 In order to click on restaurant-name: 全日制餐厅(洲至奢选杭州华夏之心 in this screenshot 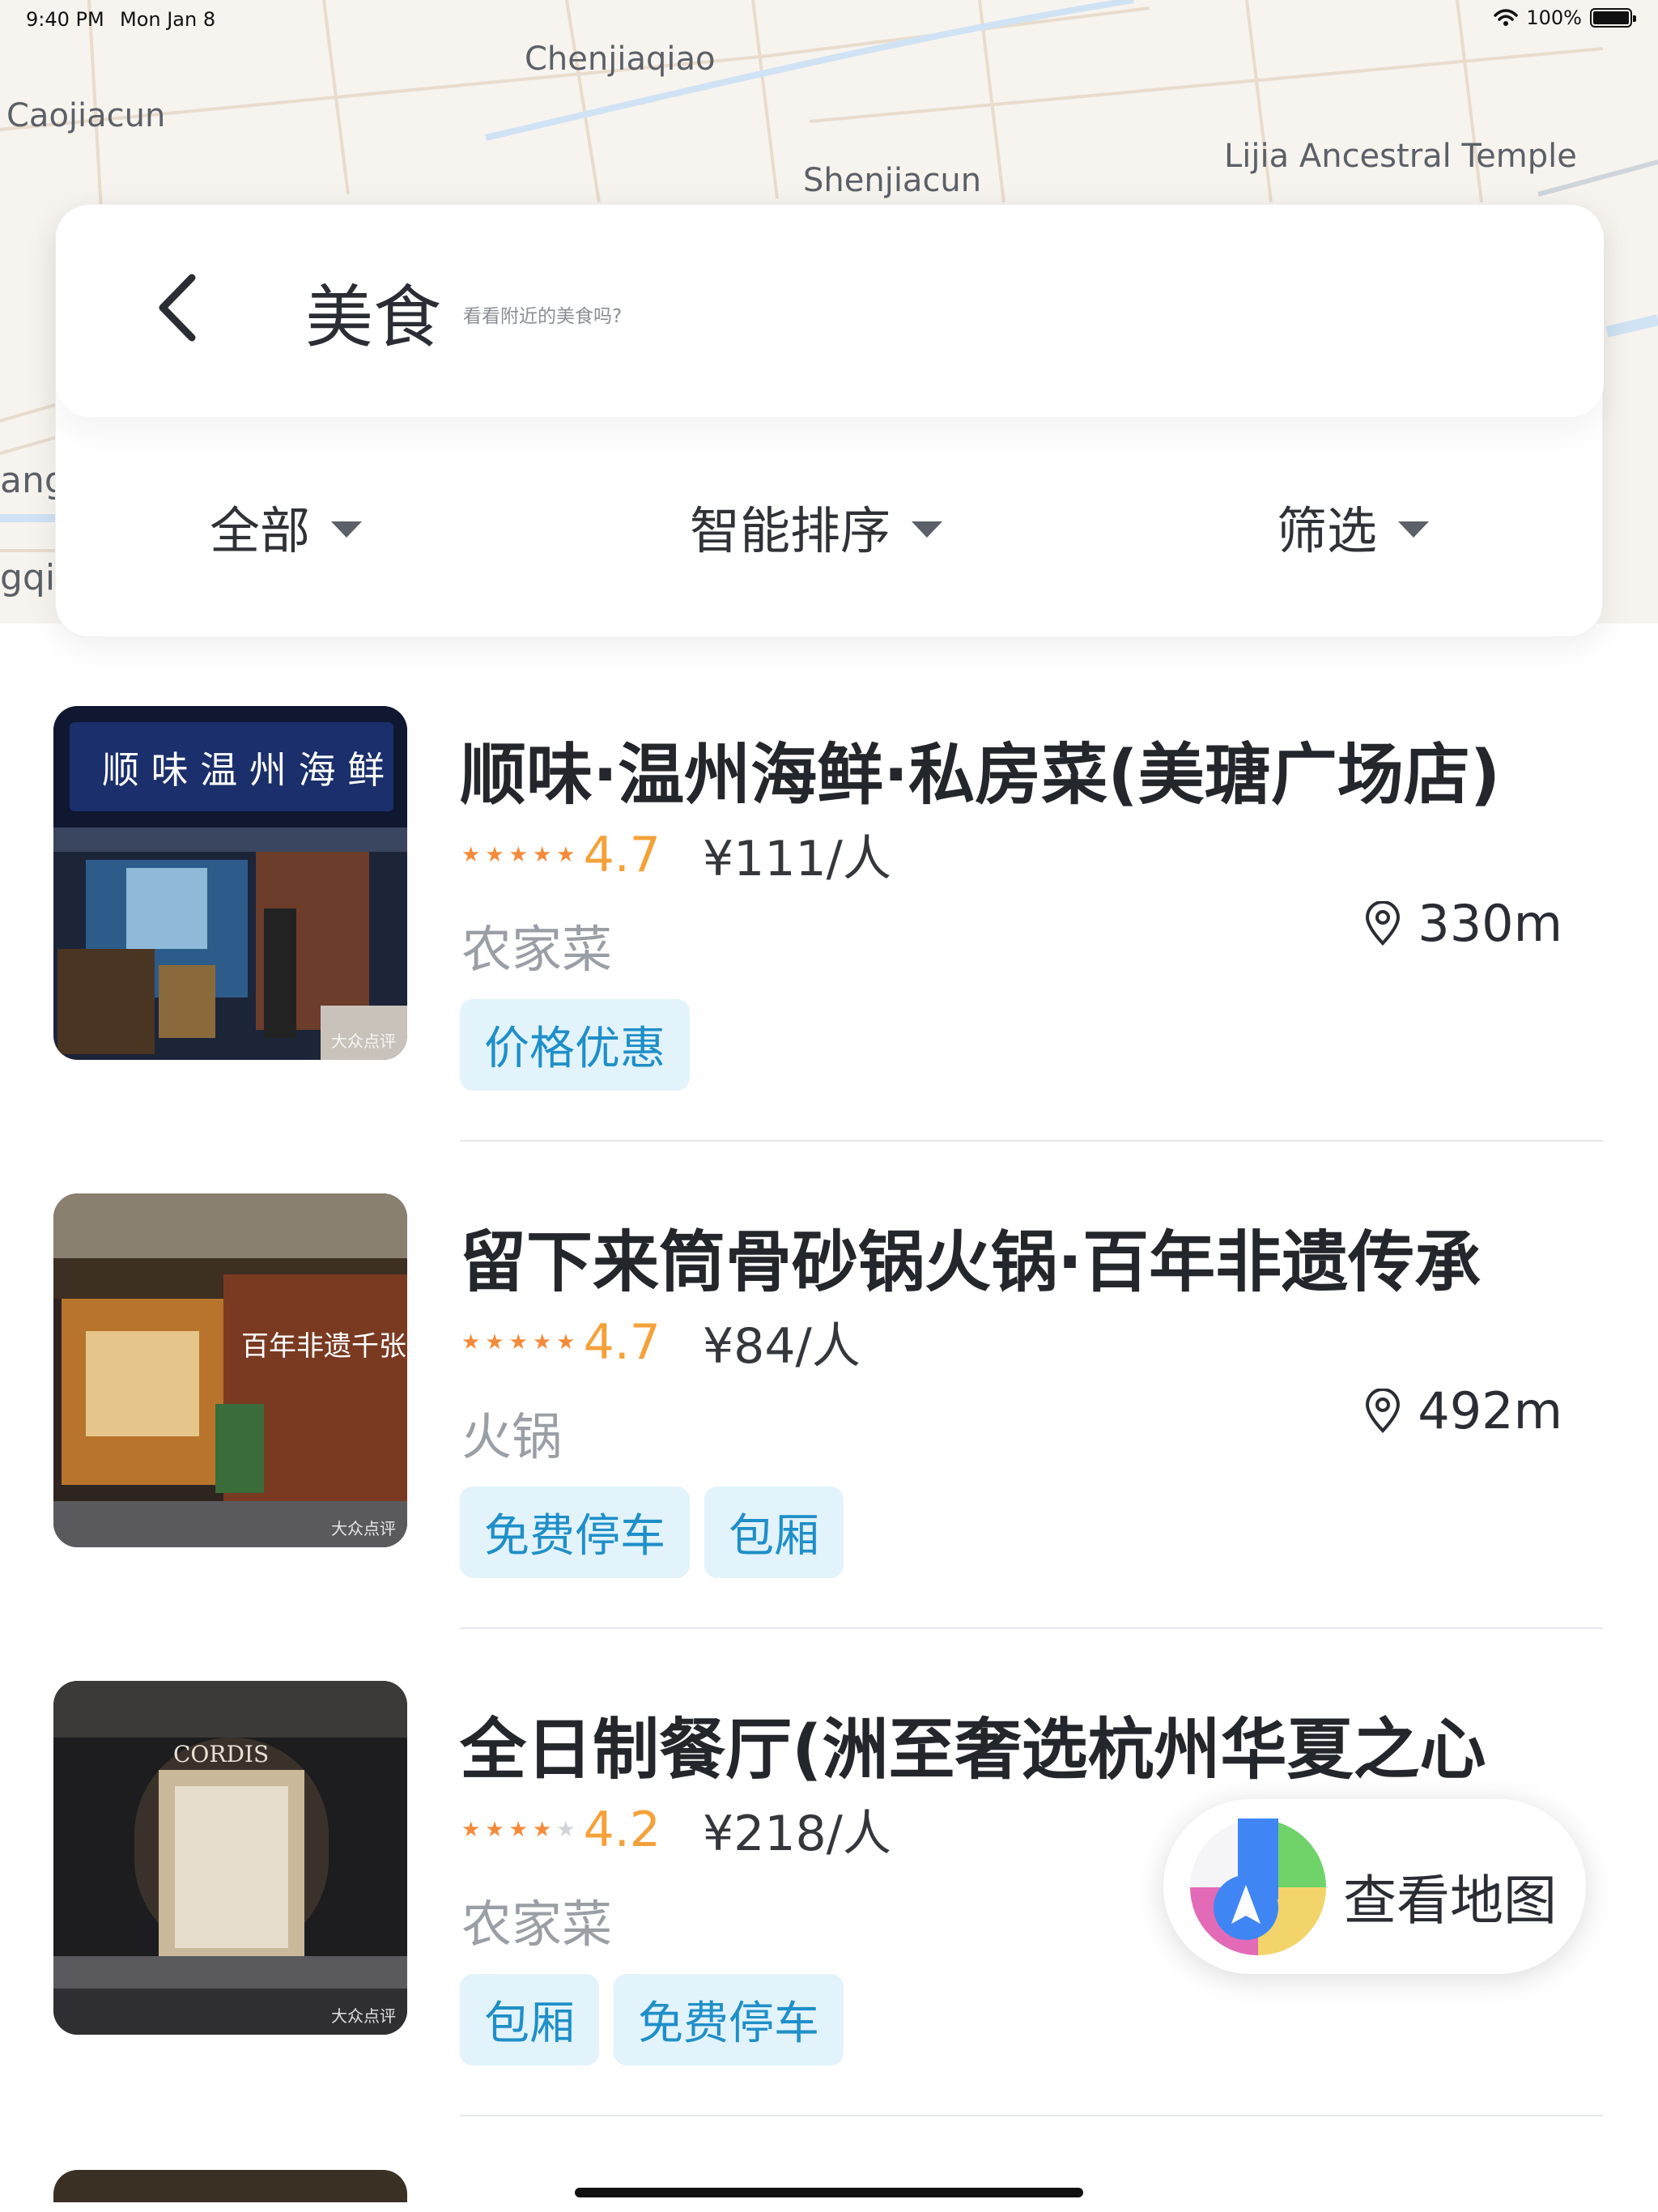, I will do `click(973, 1750)`.